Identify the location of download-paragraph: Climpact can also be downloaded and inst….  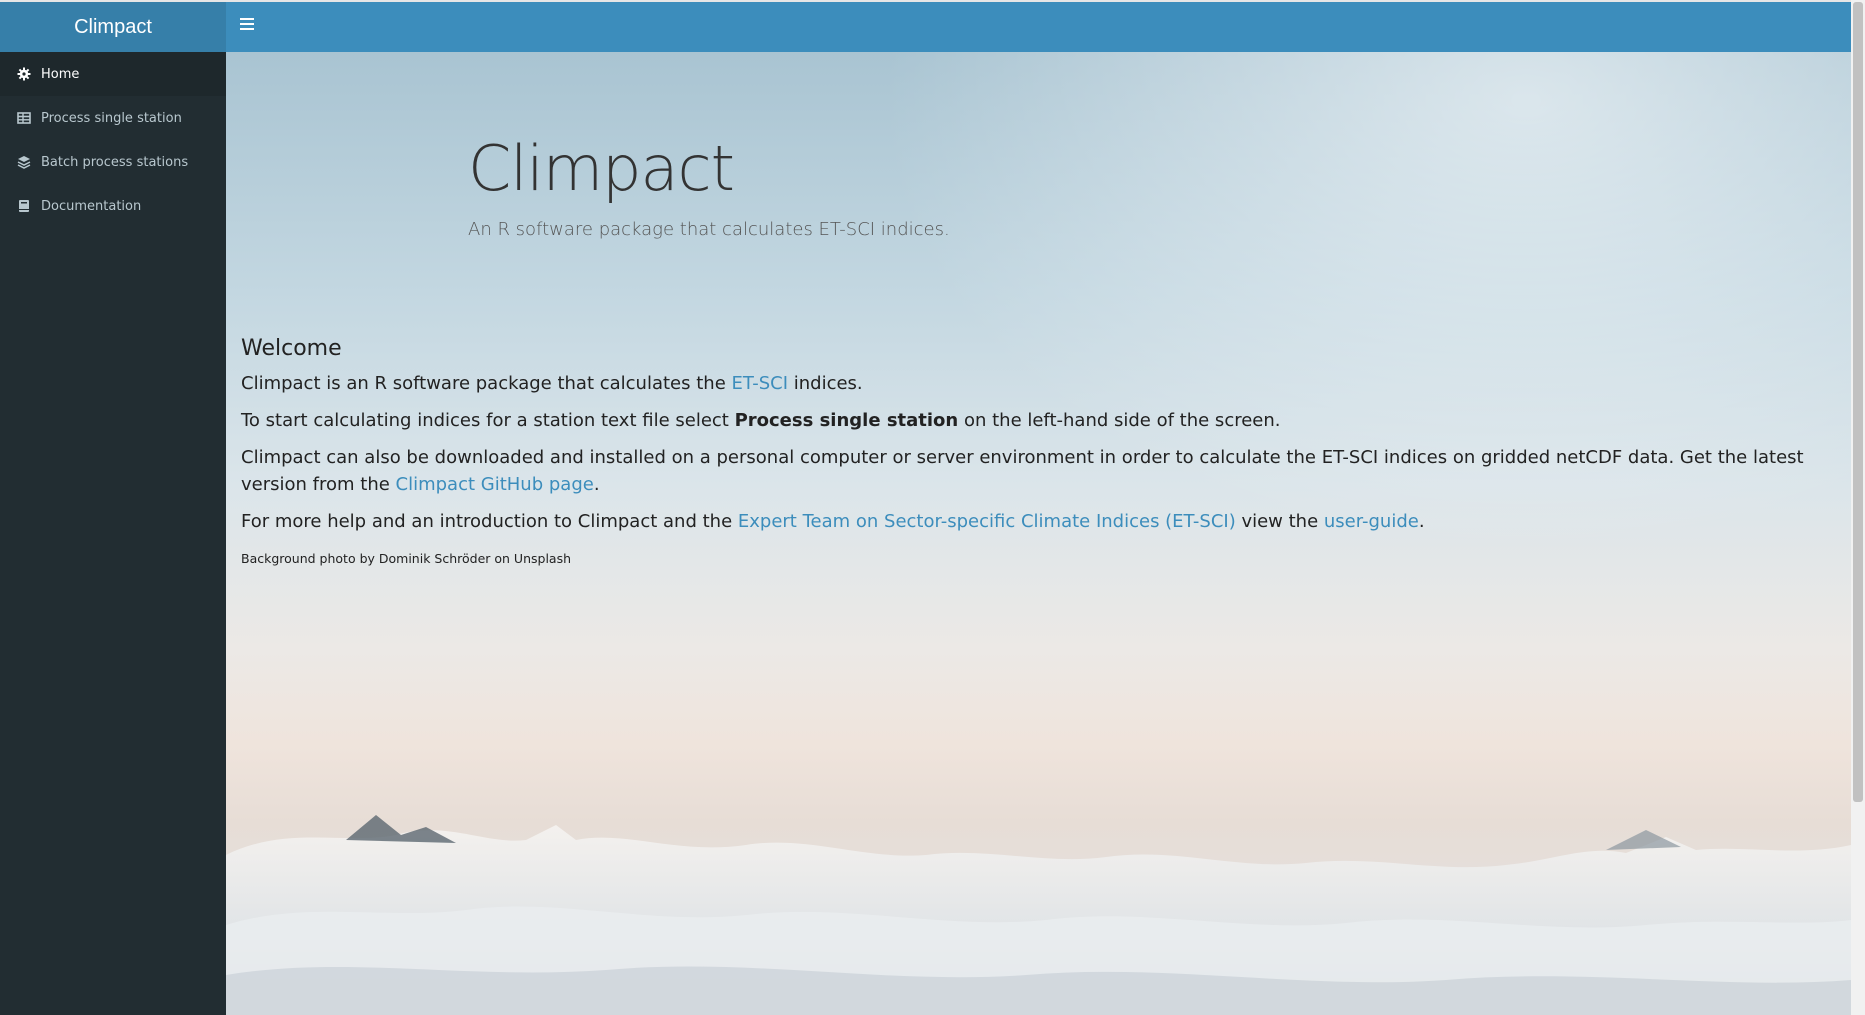
(1041, 471).